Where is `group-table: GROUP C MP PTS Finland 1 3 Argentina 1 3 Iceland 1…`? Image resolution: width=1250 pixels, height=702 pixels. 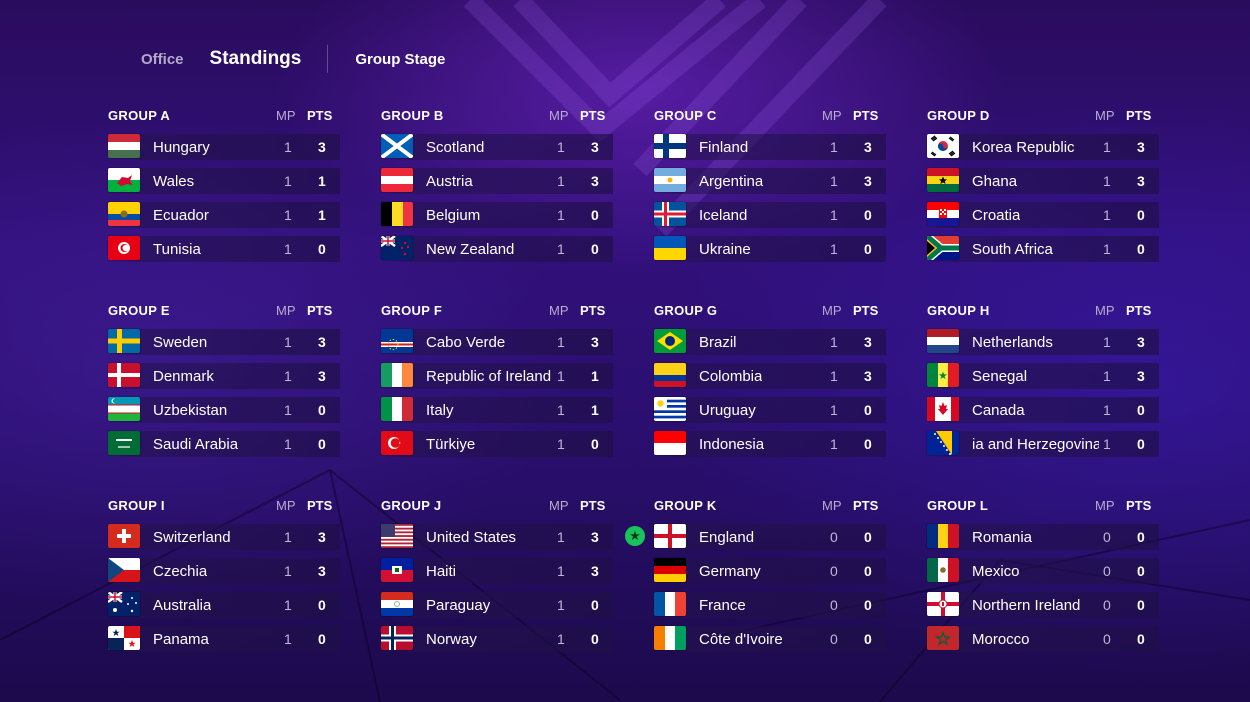 group-table: GROUP C MP PTS Finland 1 3 Argentina 1 3 Iceland 1… is located at coordinates (770, 183).